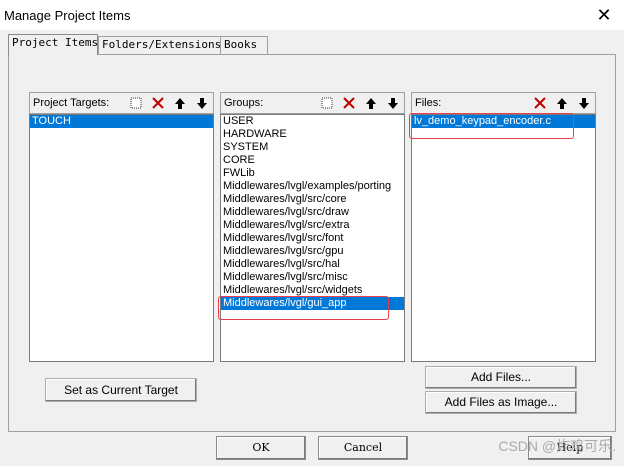 This screenshot has height=466, width=624. Describe the element at coordinates (121, 103) in the screenshot. I see `project-targets-header: Project Targets:` at that location.